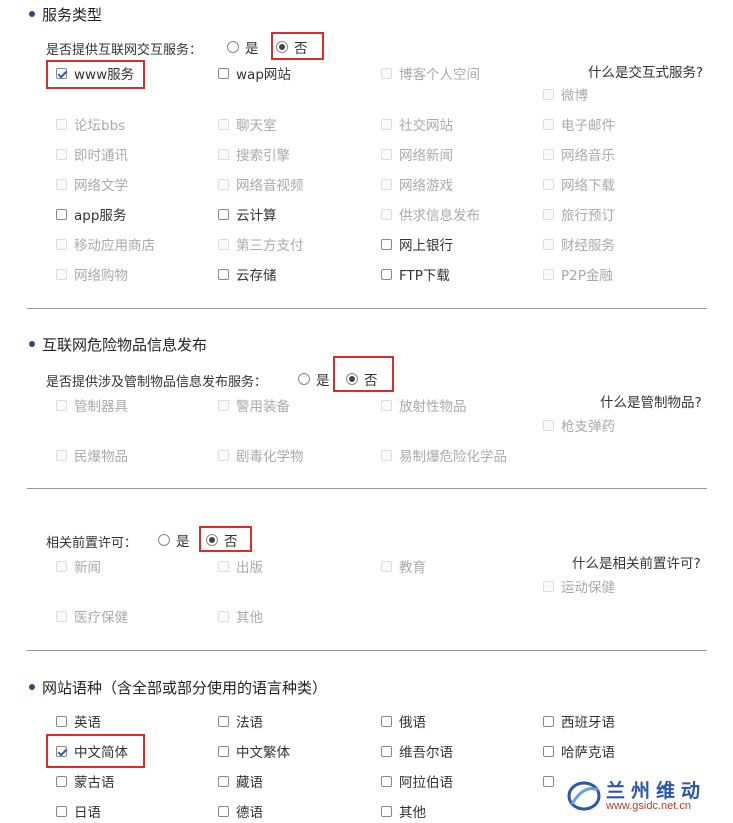 Image resolution: width=733 pixels, height=823 pixels. What do you see at coordinates (453, 457) in the screenshot?
I see `checkbox-label: 易制爆危险化学品` at bounding box center [453, 457].